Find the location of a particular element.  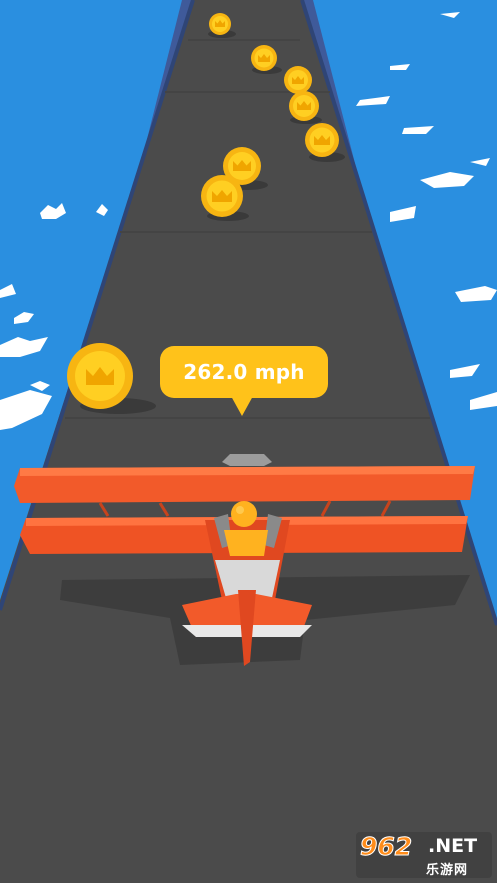

coin is located at coordinates (298, 80).